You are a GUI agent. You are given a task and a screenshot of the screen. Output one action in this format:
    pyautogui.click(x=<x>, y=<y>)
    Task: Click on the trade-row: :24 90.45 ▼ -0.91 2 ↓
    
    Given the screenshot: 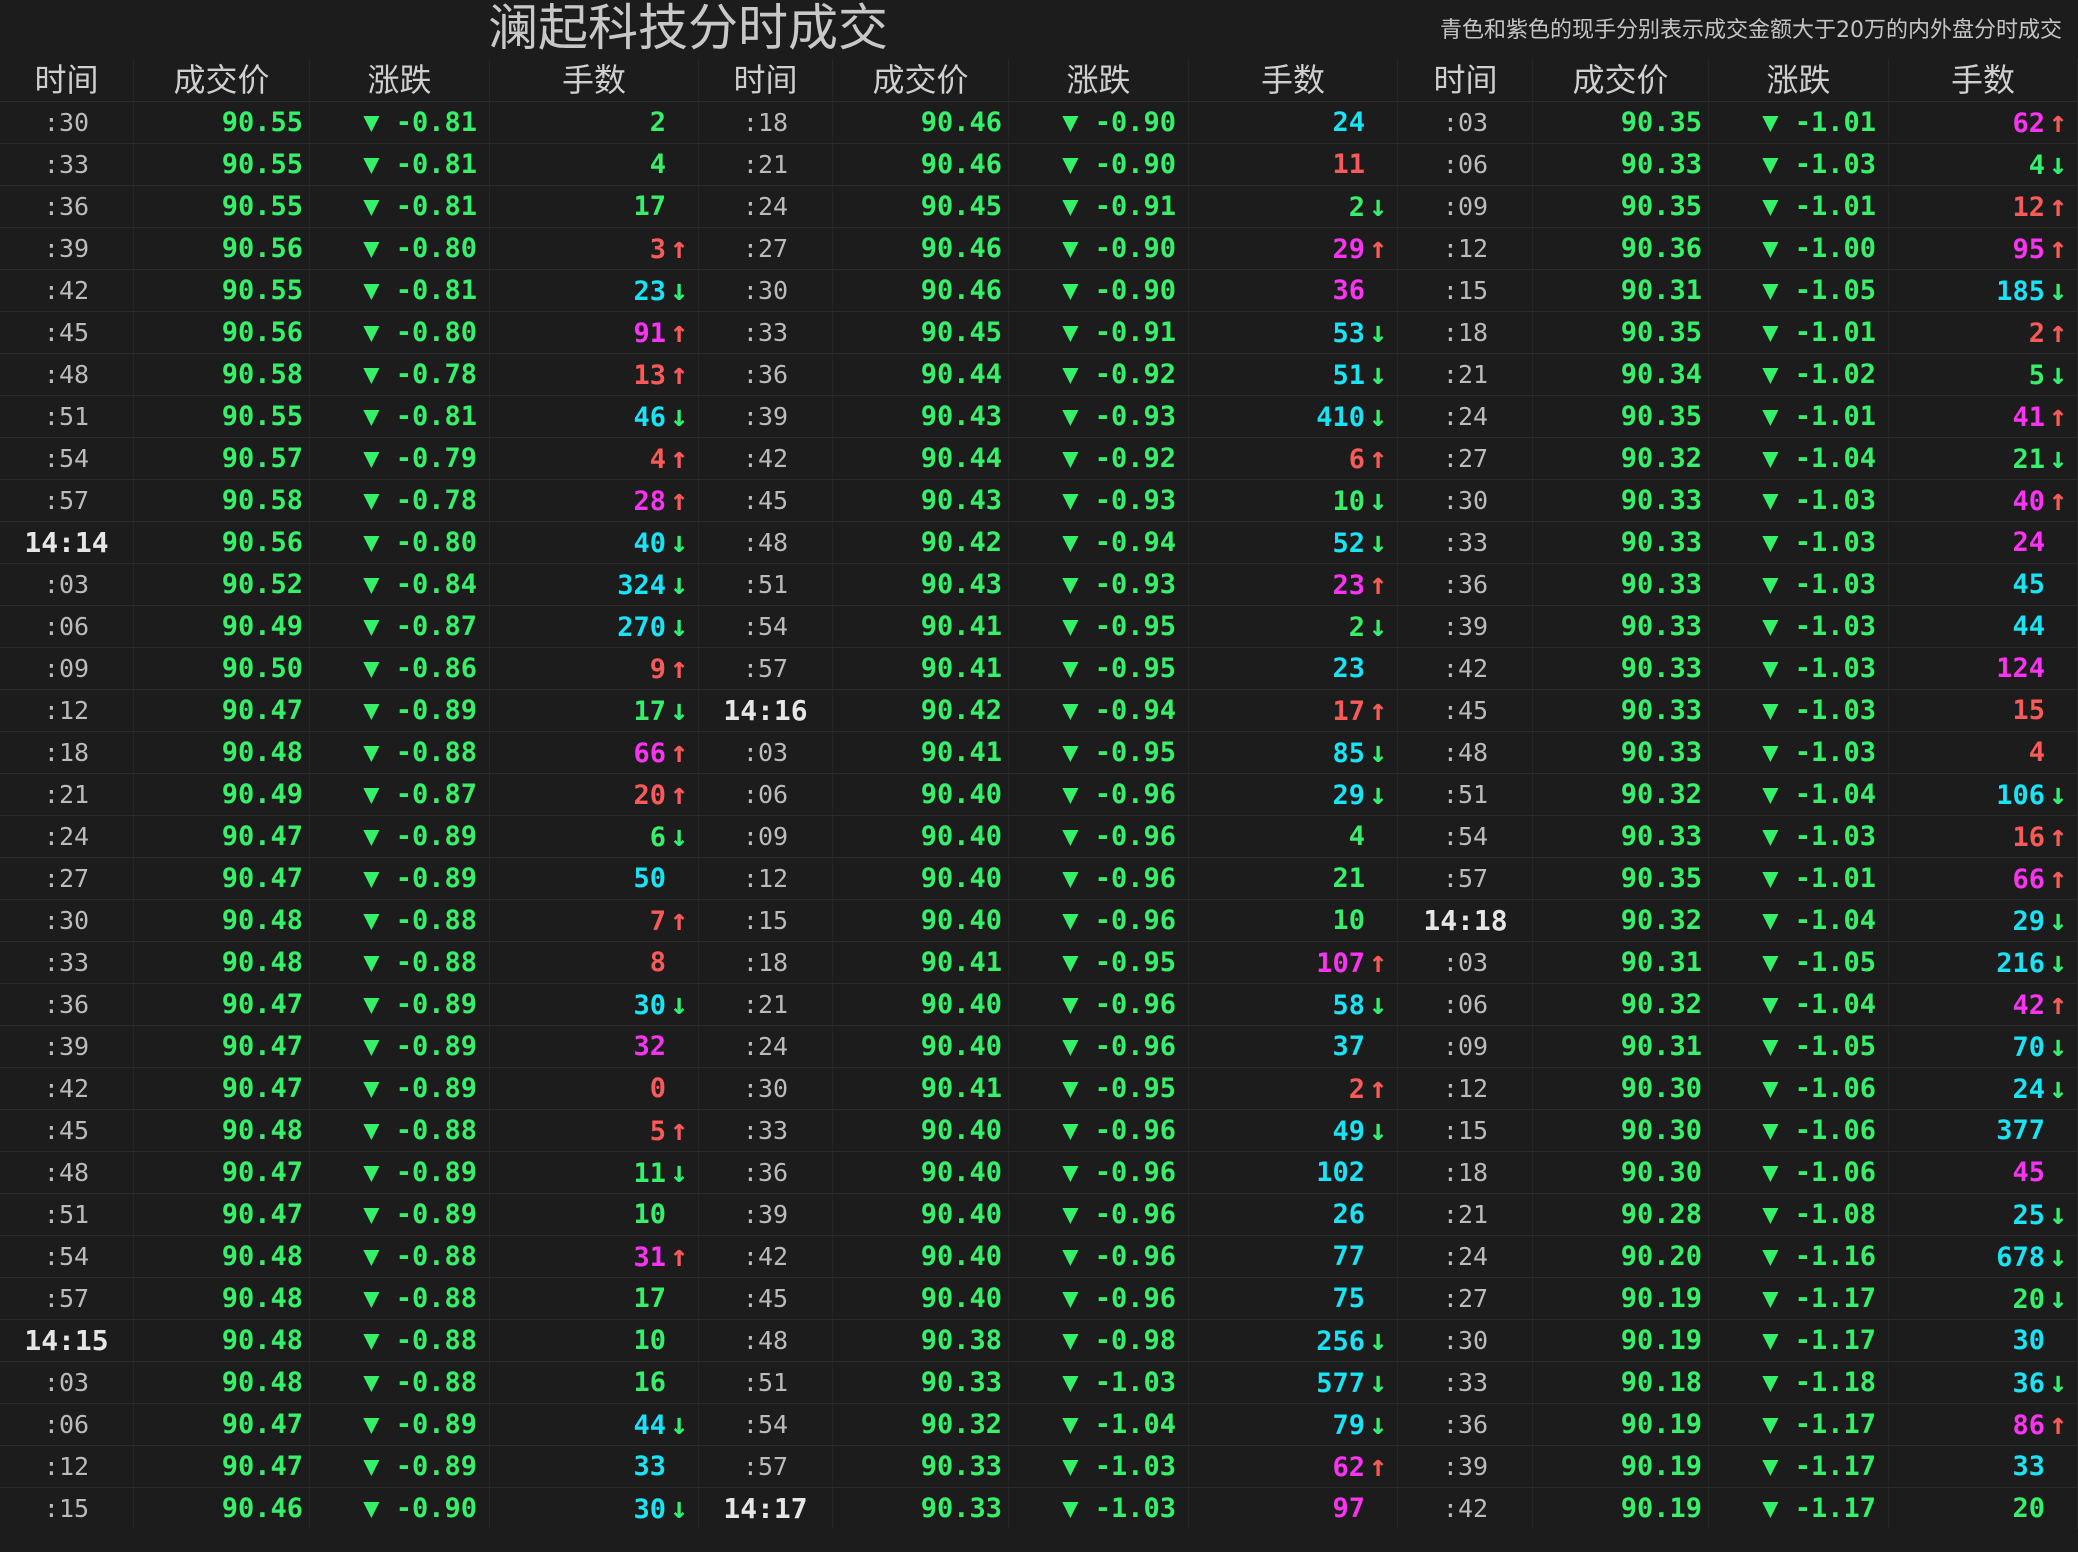 What is the action you would take?
    pyautogui.click(x=1049, y=206)
    